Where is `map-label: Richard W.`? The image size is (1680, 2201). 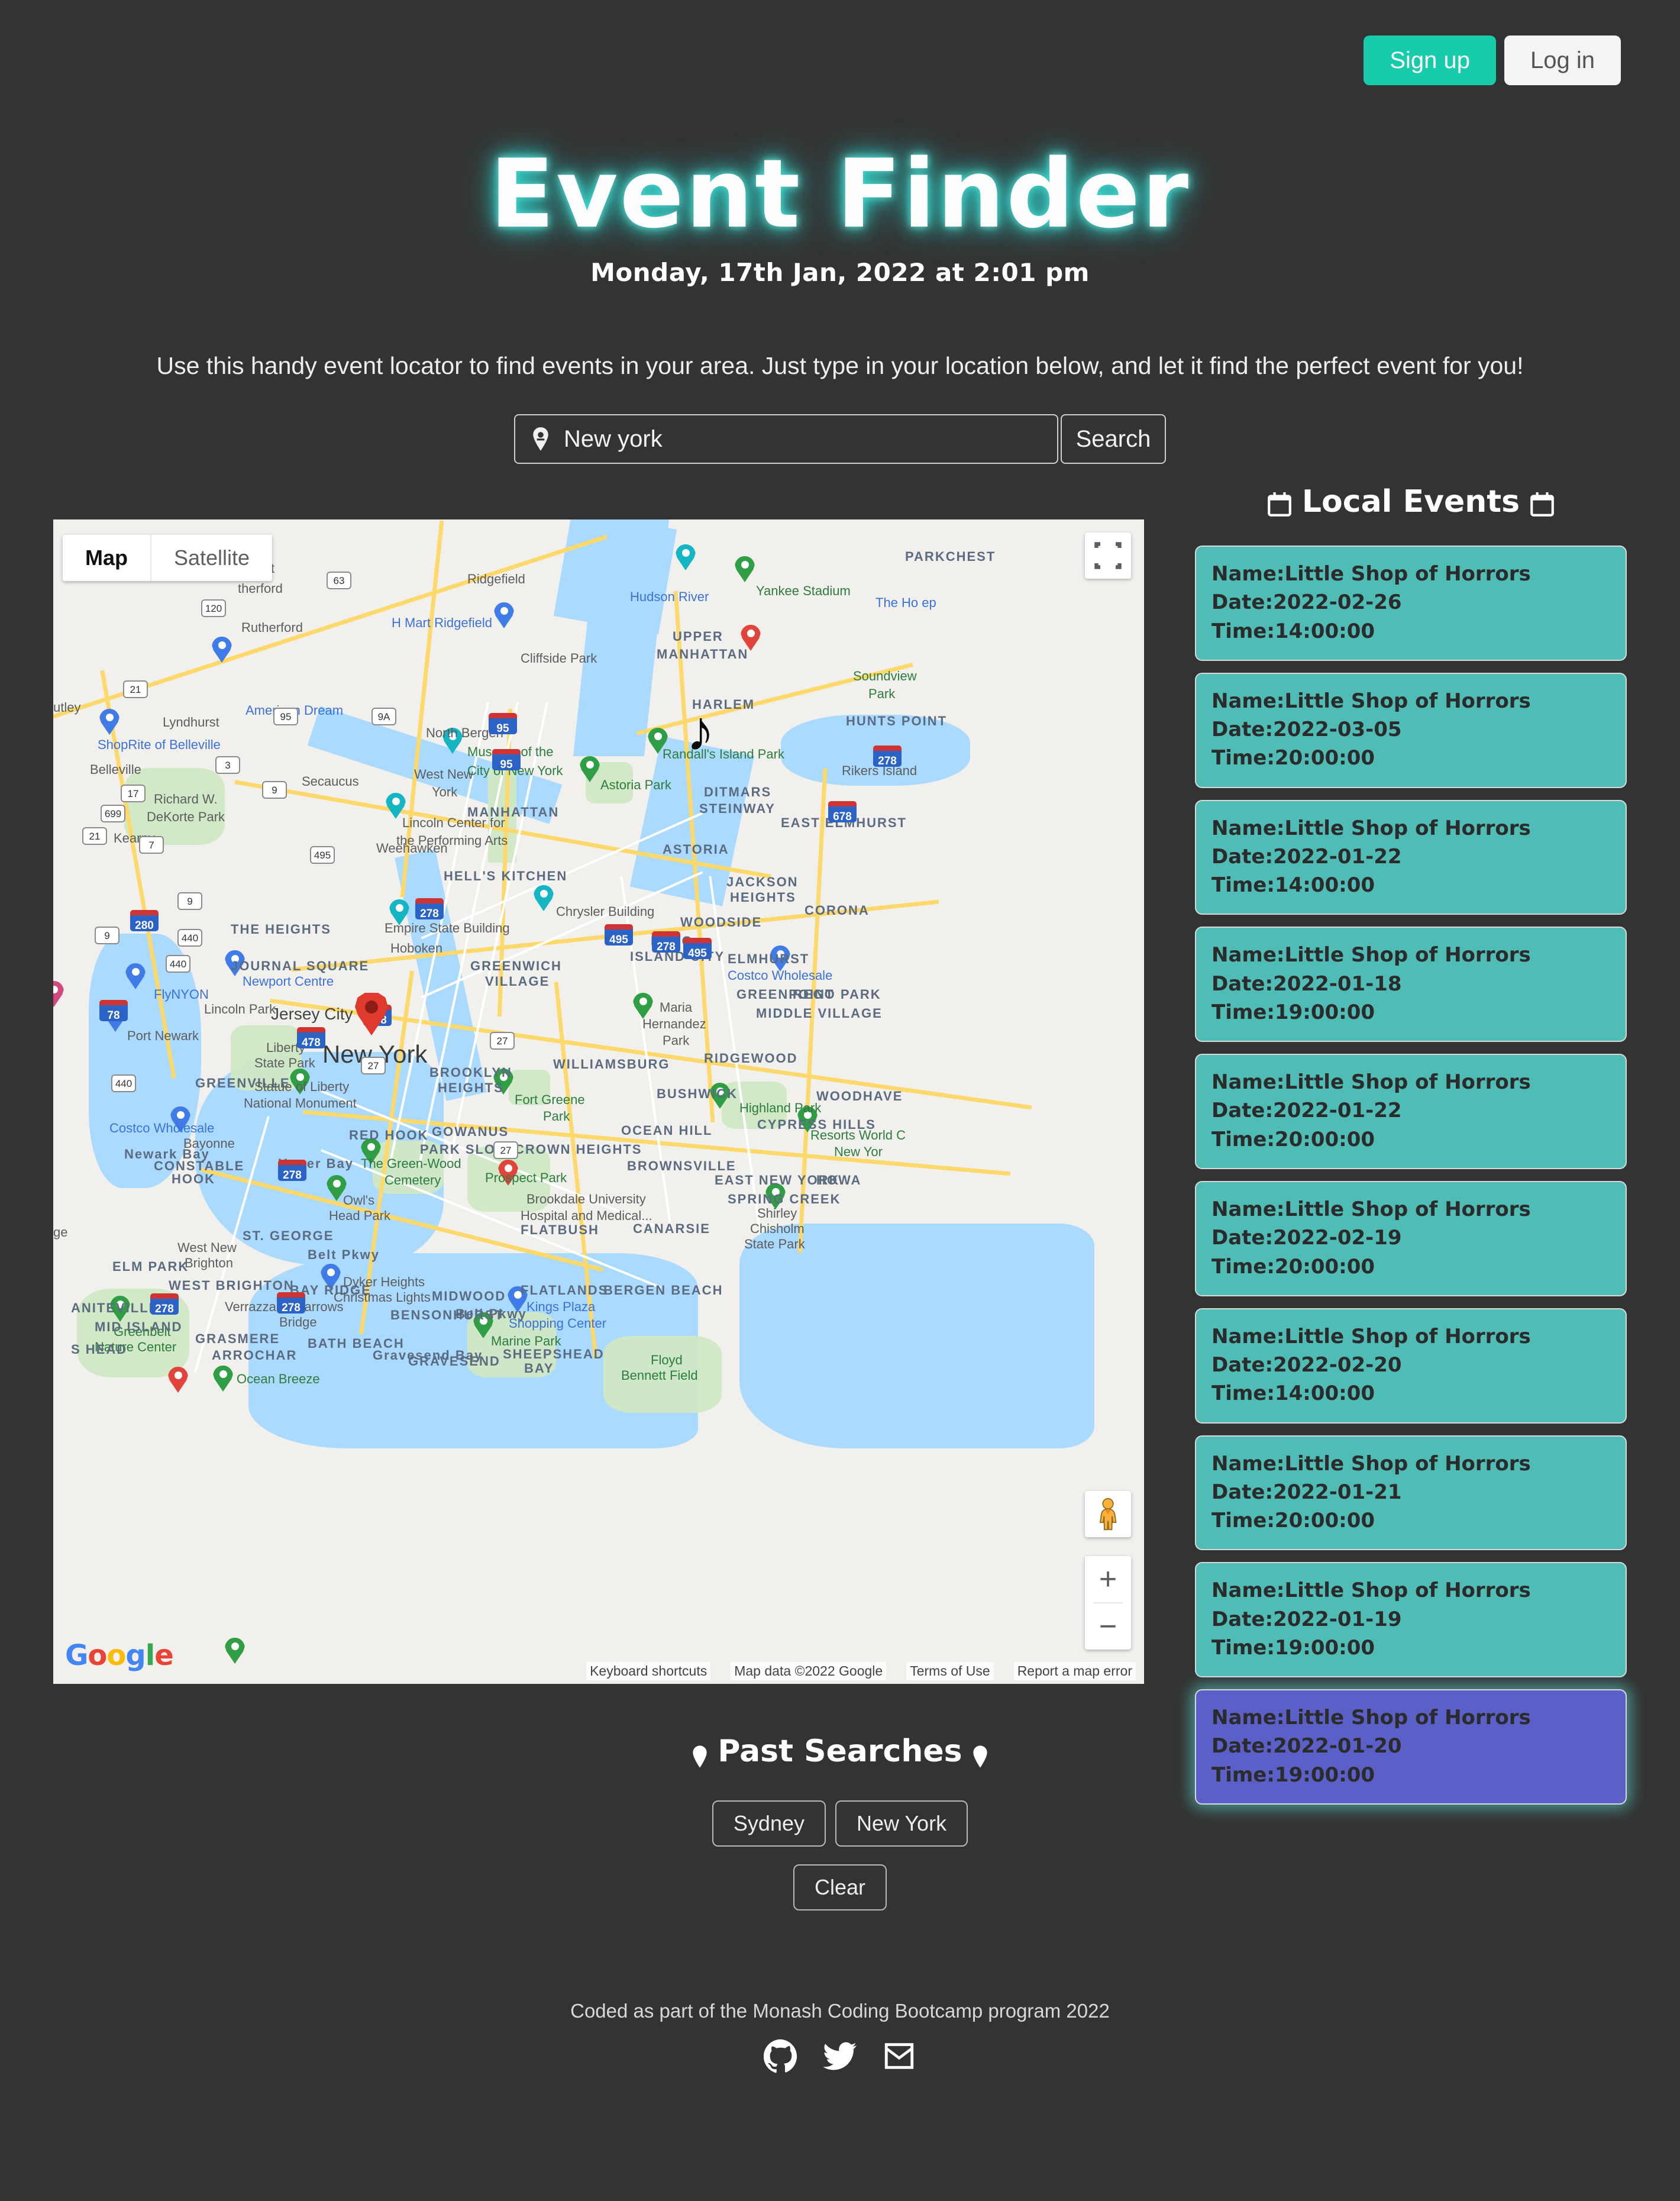
map-label: Richard W. is located at coordinates (186, 799).